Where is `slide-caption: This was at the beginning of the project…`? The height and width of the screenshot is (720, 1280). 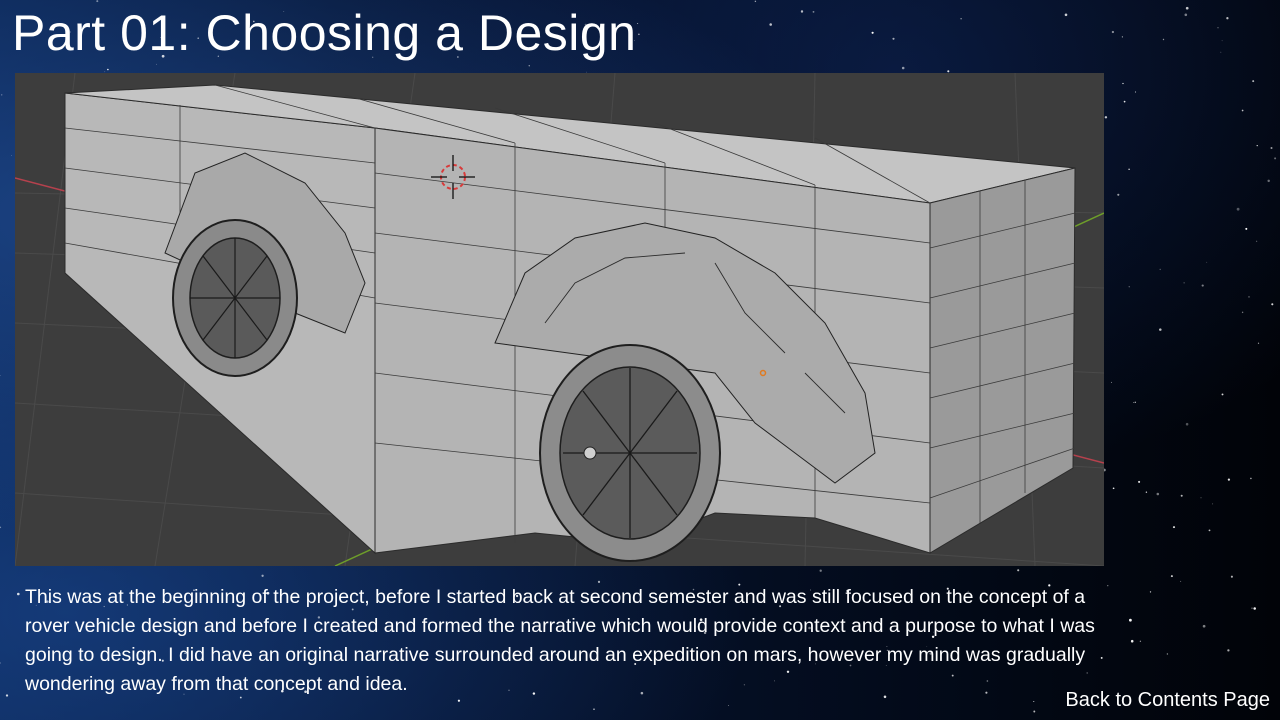 slide-caption: This was at the beginning of the project… is located at coordinates (560, 640).